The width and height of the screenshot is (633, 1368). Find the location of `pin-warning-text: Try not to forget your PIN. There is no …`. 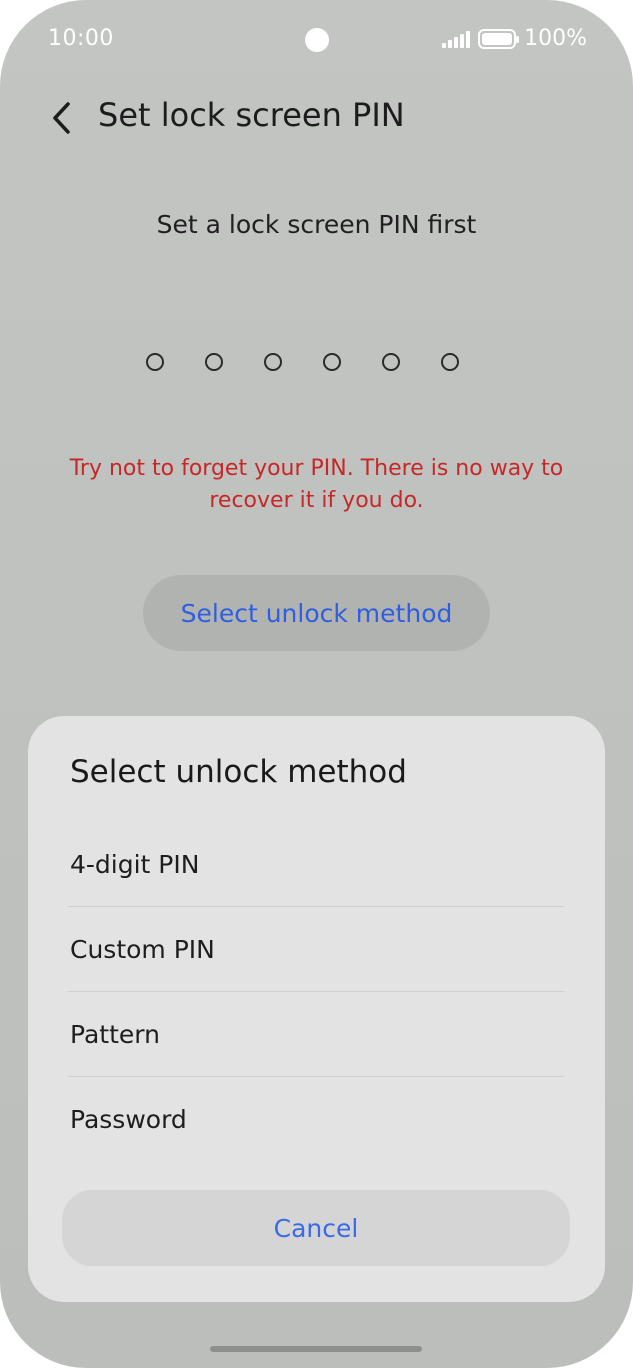

pin-warning-text: Try not to forget your PIN. There is no … is located at coordinates (316, 484).